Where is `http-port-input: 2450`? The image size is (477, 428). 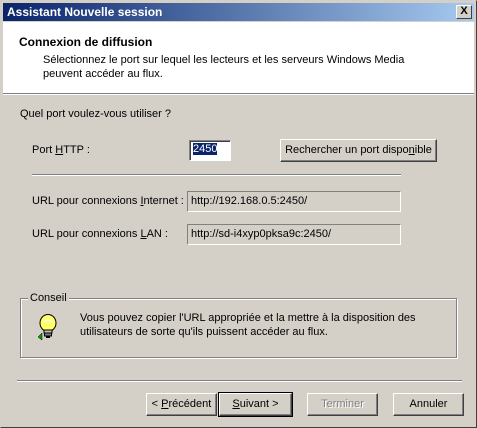 http-port-input: 2450 is located at coordinates (210, 150).